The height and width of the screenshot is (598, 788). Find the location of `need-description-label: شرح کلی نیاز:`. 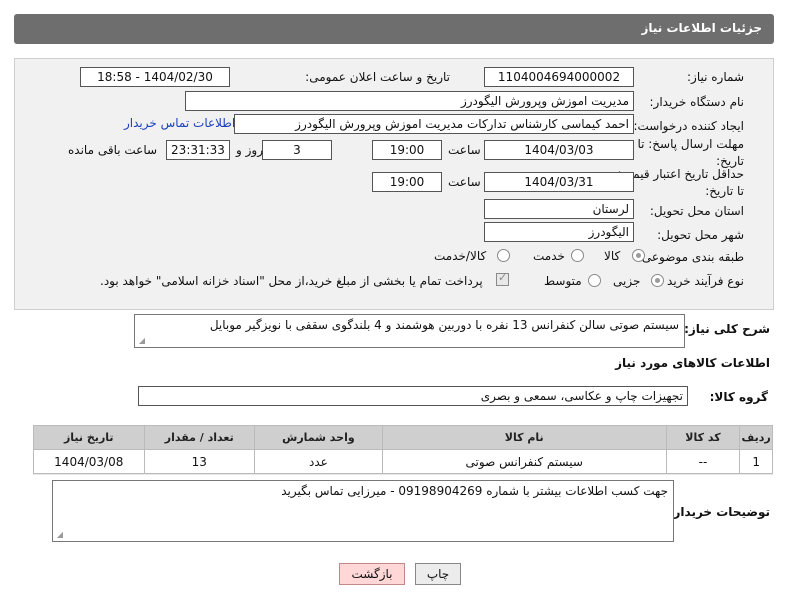

need-description-label: شرح کلی نیاز: is located at coordinates (727, 329).